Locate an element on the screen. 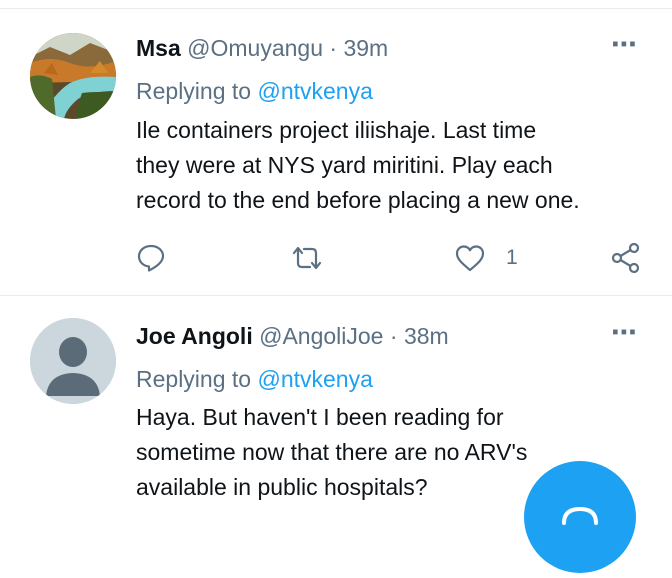  retweet-icon is located at coordinates (307, 258).